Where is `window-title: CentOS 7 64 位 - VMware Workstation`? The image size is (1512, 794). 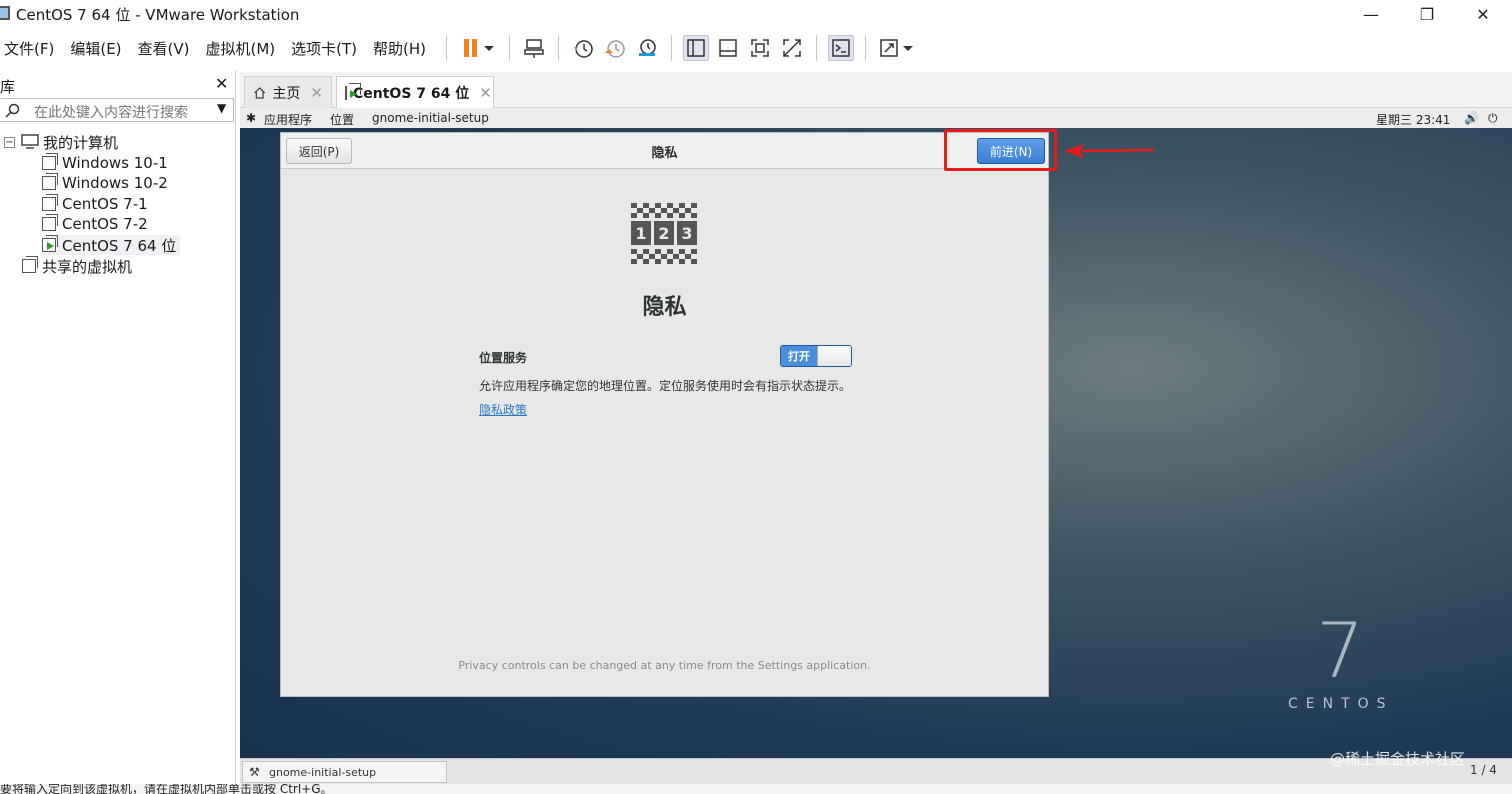 window-title: CentOS 7 64 位 - VMware Workstation is located at coordinates (158, 15).